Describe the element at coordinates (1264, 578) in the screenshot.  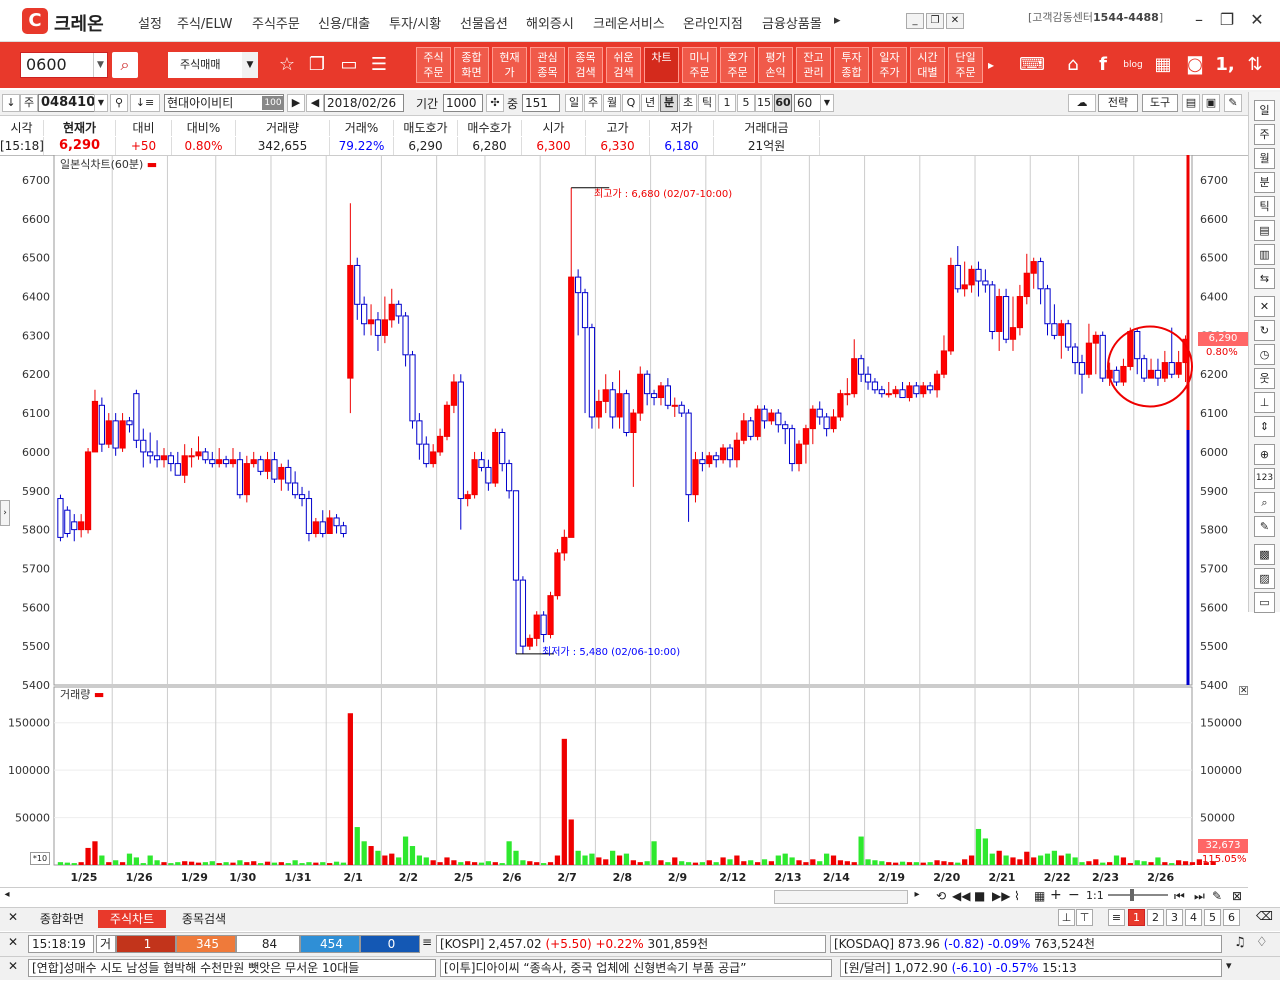
I see `hatch-tool-icon: ▨` at that location.